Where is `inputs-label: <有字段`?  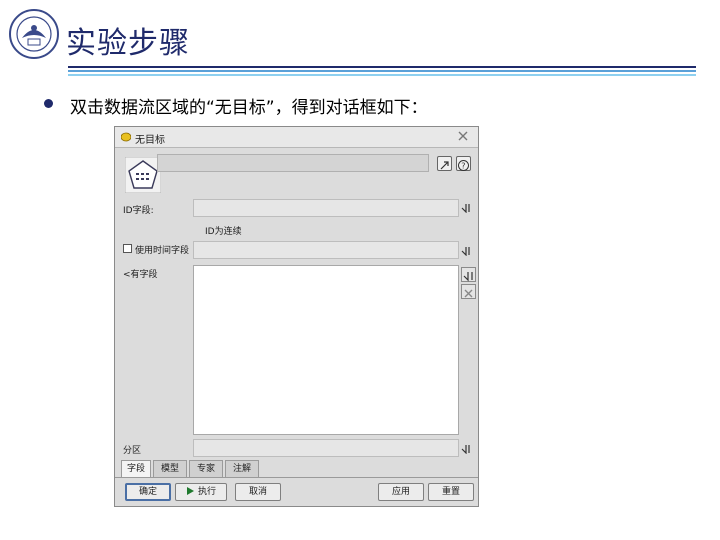 inputs-label: <有字段 is located at coordinates (140, 275).